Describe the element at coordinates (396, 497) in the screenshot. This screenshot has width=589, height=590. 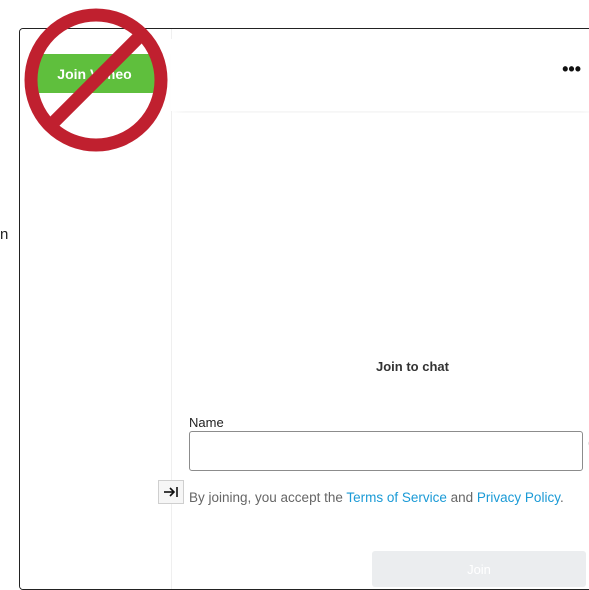
I see `terms-of-service-link: Terms of Service` at that location.